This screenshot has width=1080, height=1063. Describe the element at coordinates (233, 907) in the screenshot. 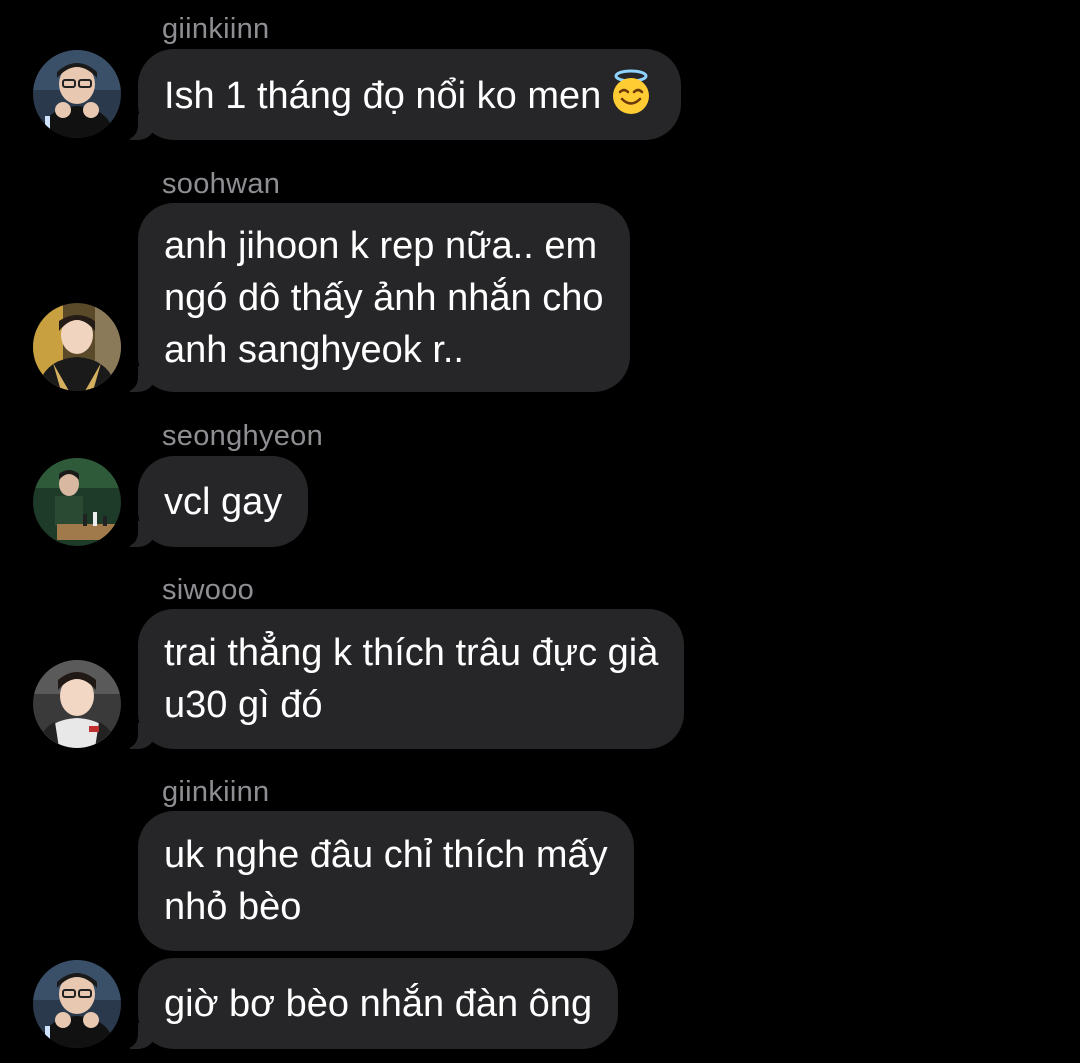

I see `message-line: nhỏ bèo` at that location.